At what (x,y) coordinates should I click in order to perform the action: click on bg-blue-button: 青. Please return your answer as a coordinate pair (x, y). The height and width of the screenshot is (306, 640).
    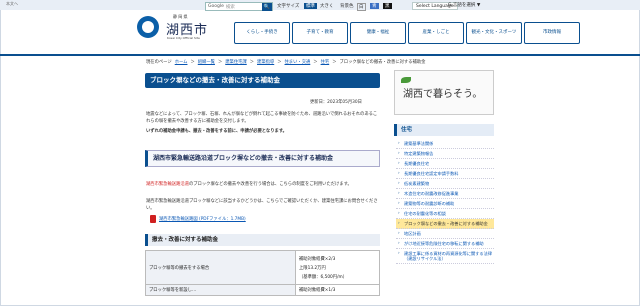
    Looking at the image, I should click on (374, 6).